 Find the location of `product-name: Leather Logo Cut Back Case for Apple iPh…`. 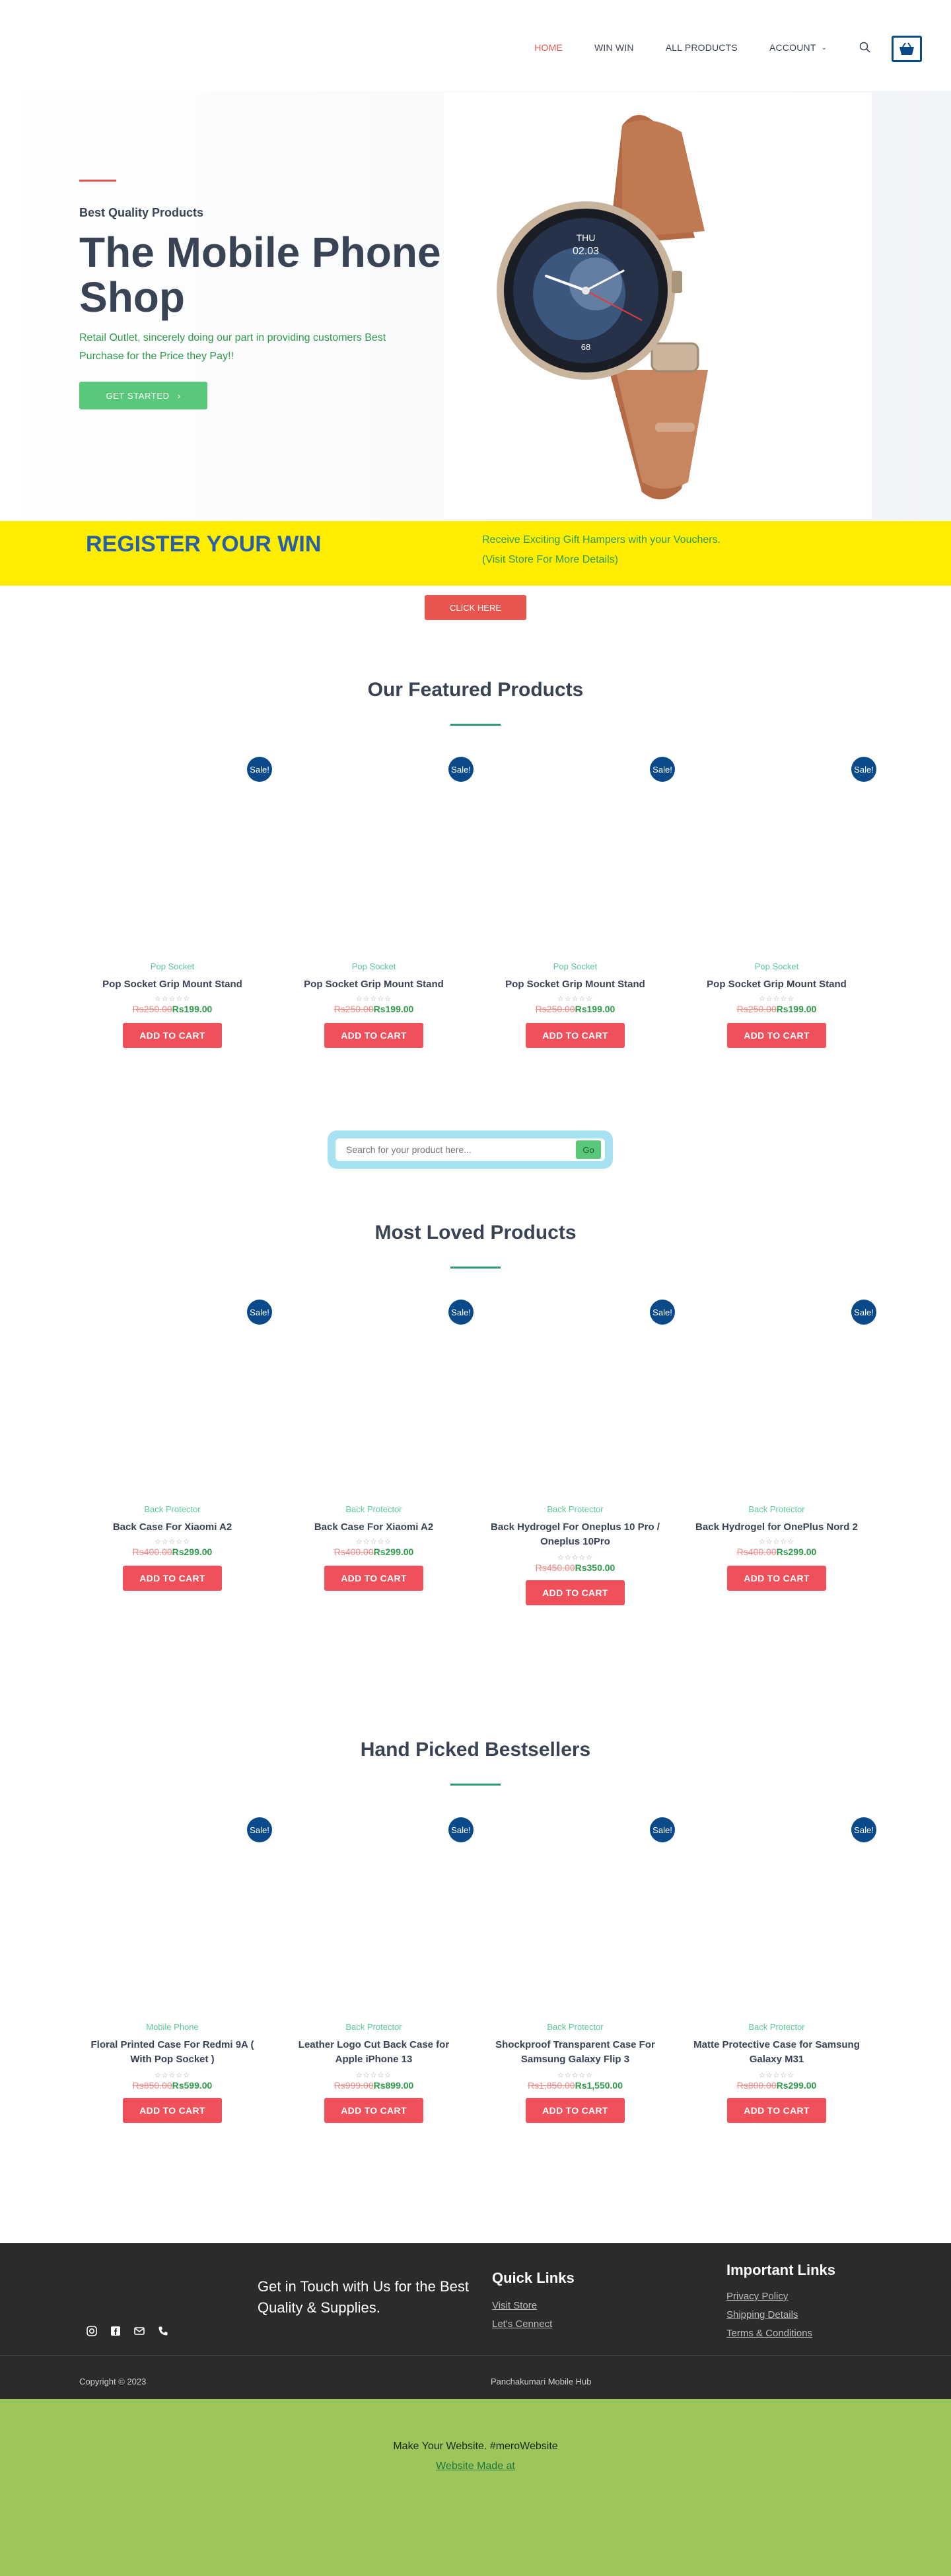

product-name: Leather Logo Cut Back Case for Apple iPh… is located at coordinates (373, 2053).